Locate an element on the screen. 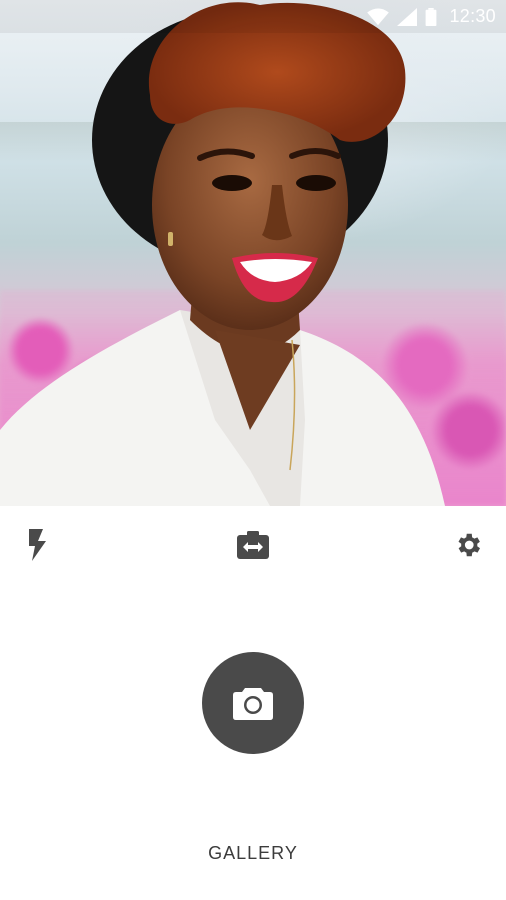  camera-icon is located at coordinates (253, 704).